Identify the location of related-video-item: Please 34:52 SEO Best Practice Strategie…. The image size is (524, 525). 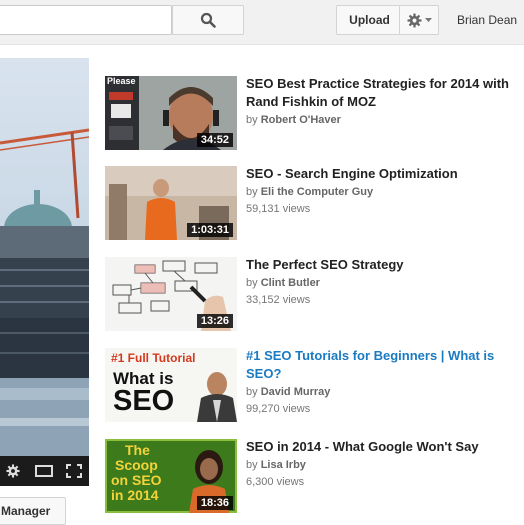
(314, 115).